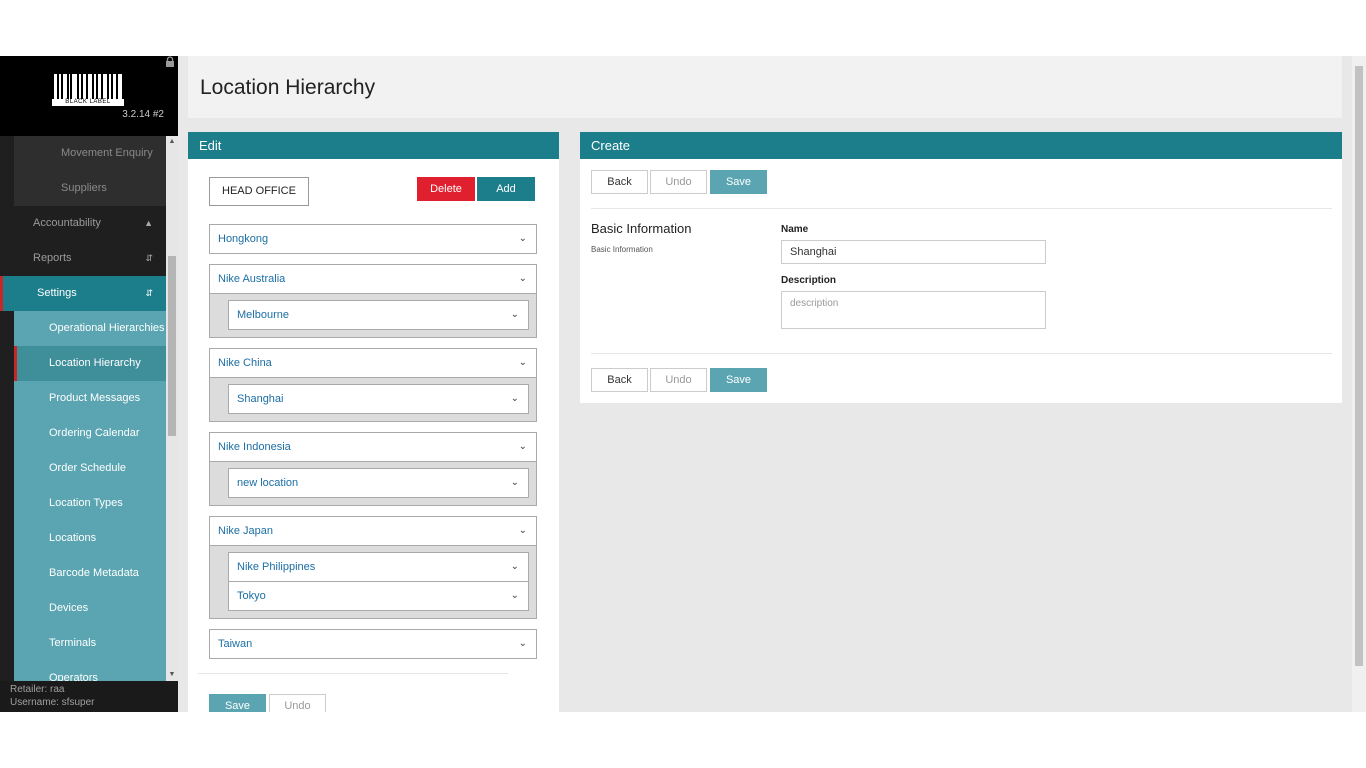  What do you see at coordinates (268, 483) in the screenshot?
I see `node-label: new location` at bounding box center [268, 483].